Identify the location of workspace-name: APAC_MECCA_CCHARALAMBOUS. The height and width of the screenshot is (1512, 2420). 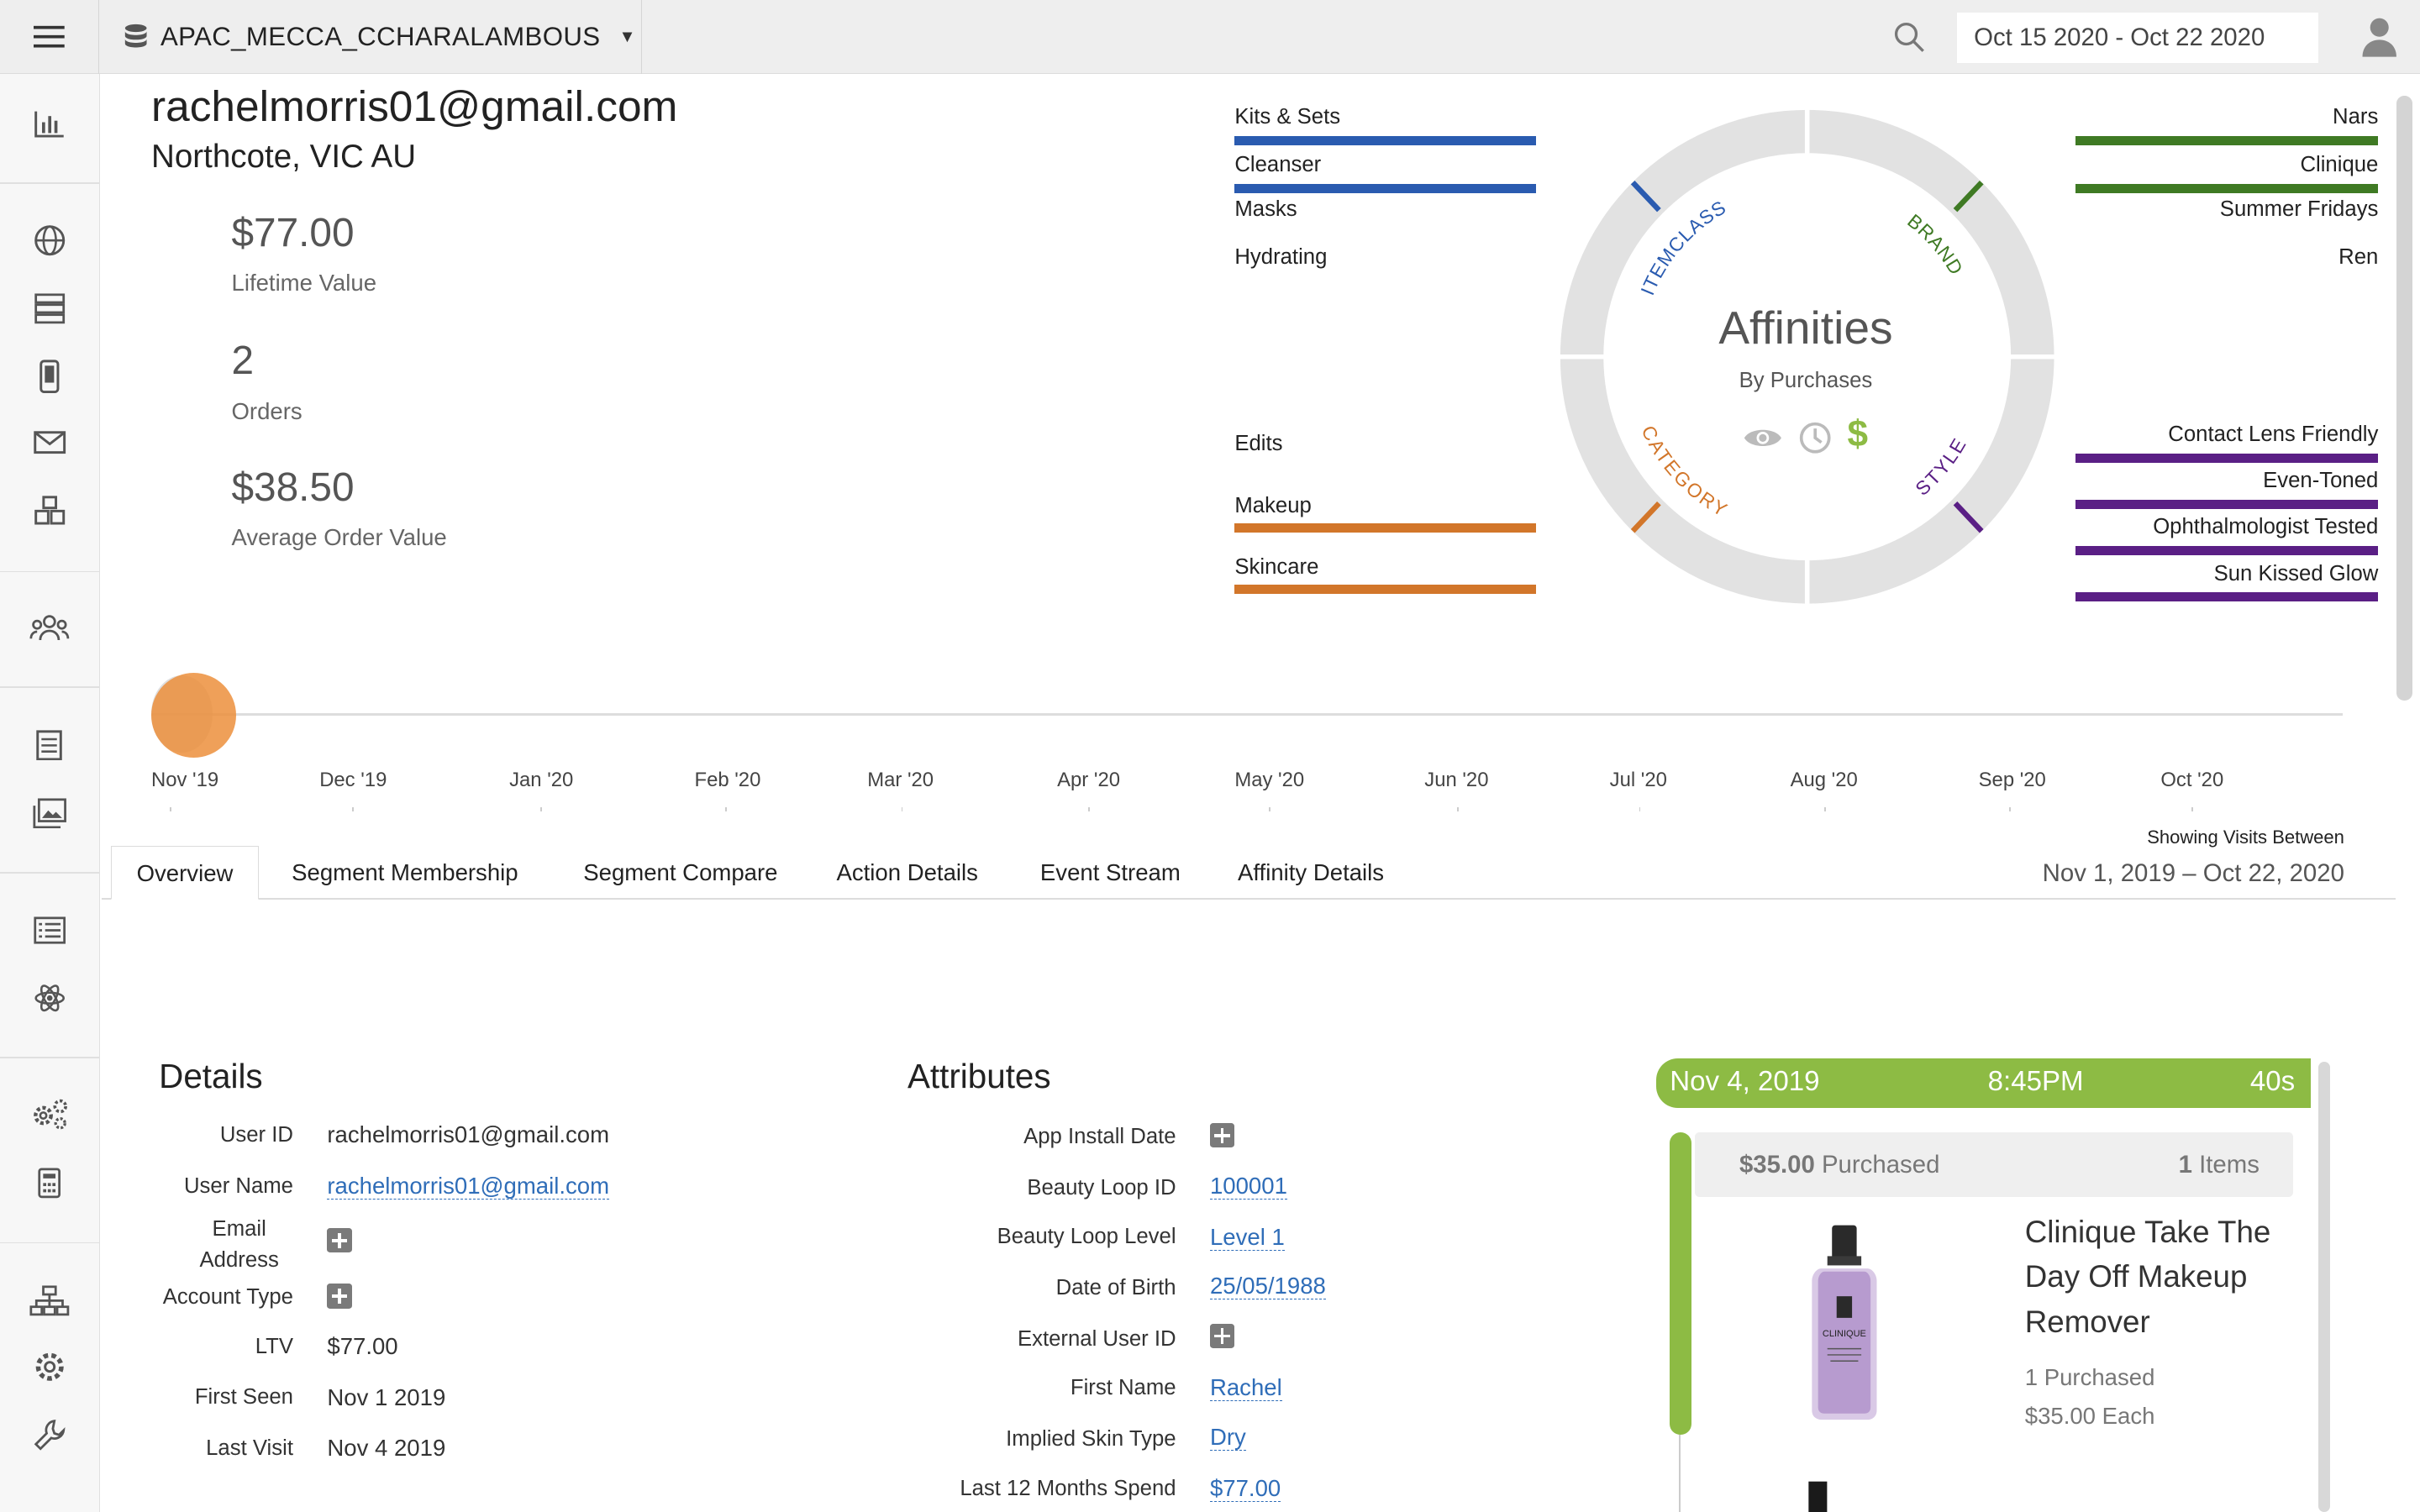
(381, 37).